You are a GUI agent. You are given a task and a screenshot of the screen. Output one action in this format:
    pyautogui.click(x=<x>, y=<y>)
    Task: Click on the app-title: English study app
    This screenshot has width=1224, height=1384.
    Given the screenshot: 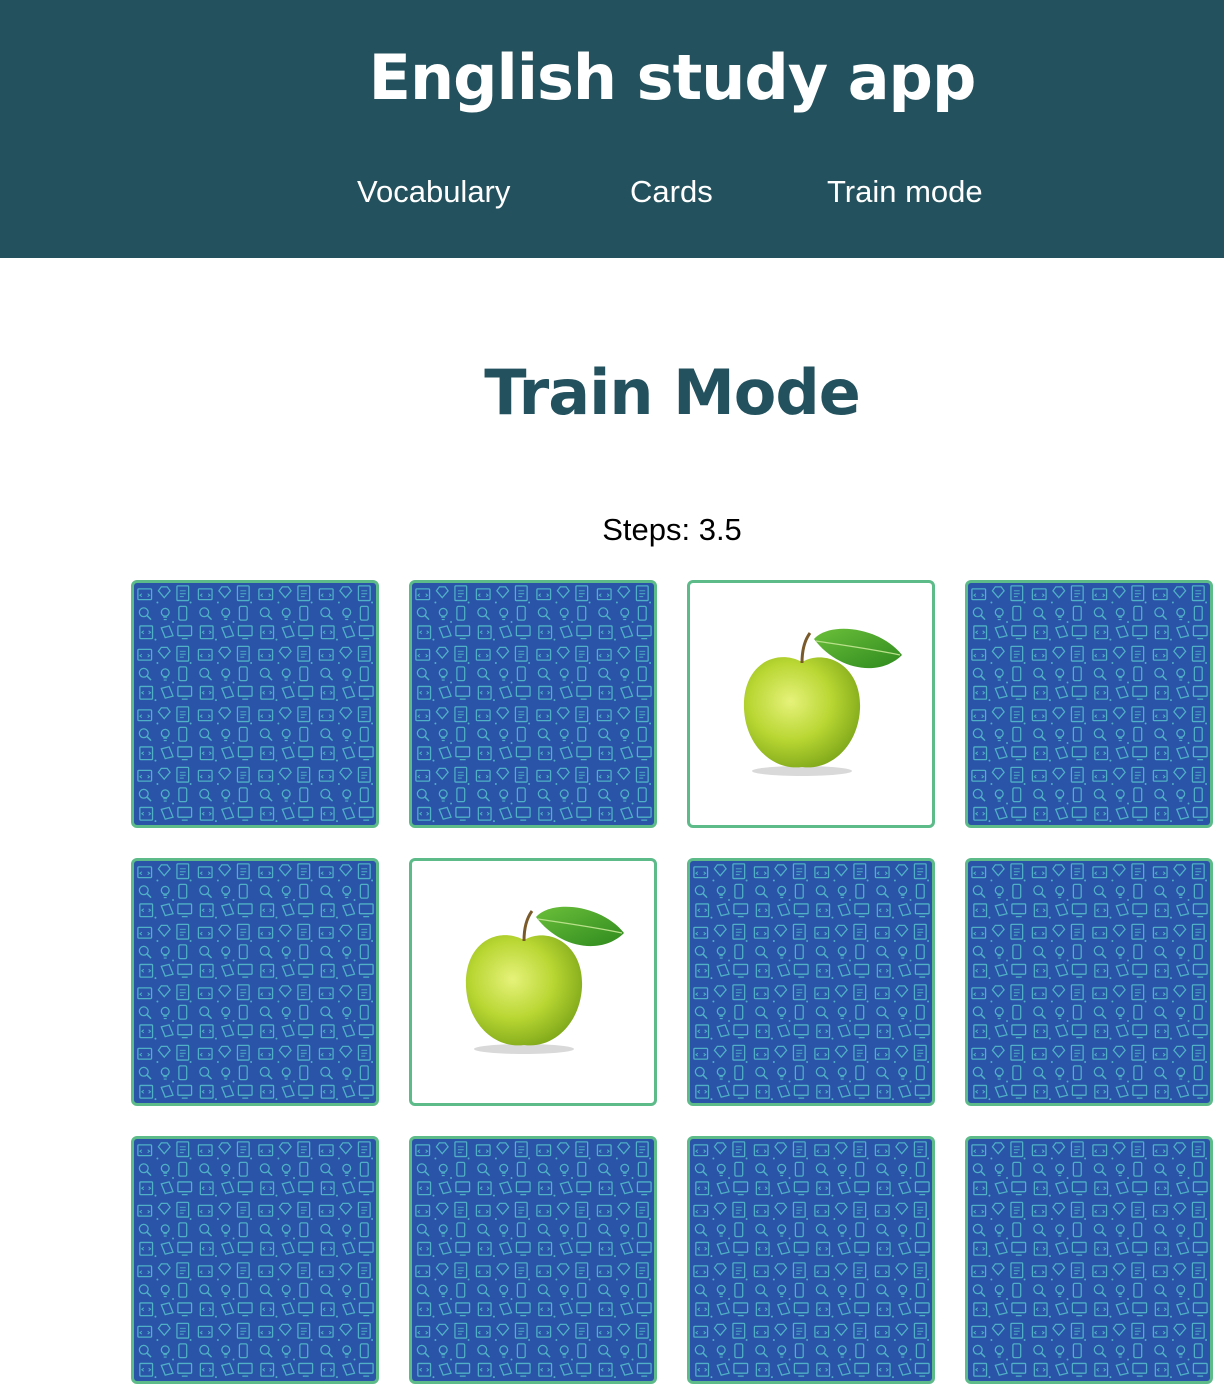 What is the action you would take?
    pyautogui.click(x=672, y=77)
    